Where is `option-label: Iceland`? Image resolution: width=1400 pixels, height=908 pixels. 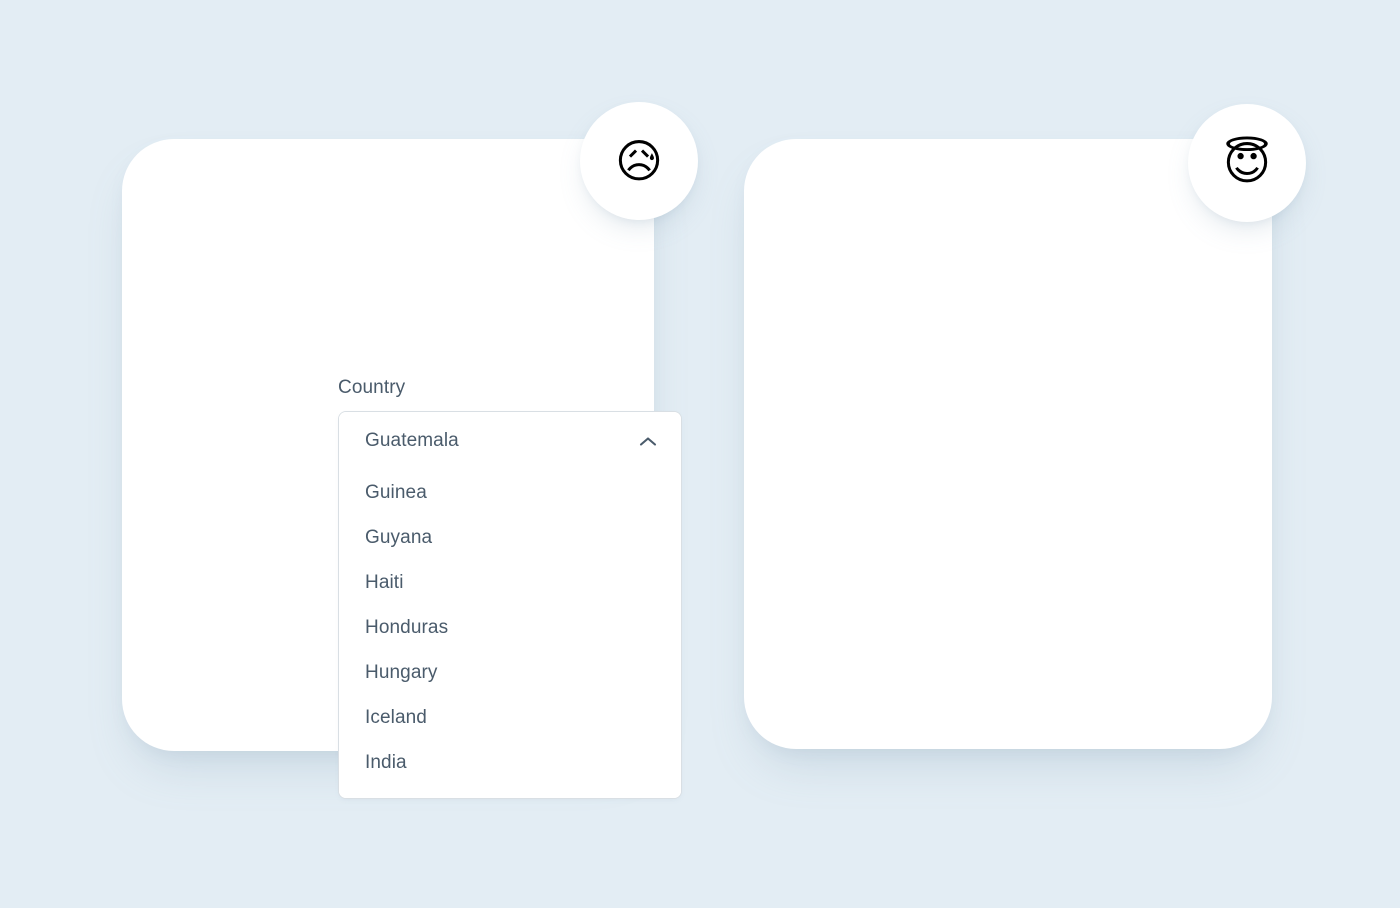 option-label: Iceland is located at coordinates (396, 717).